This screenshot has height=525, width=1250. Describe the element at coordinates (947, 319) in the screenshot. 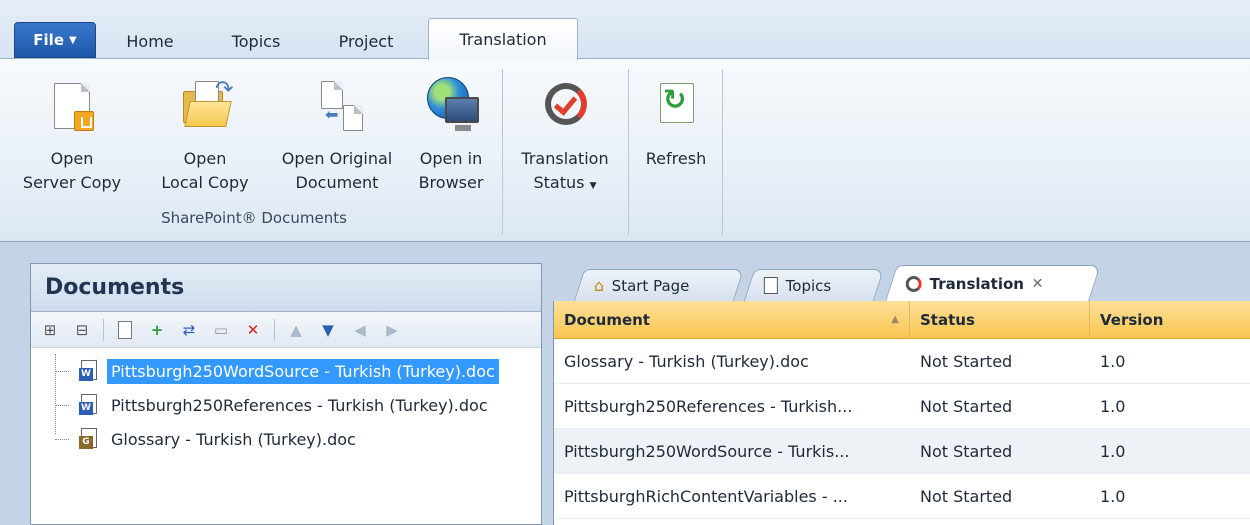

I see `column-header-status-label: Status` at that location.